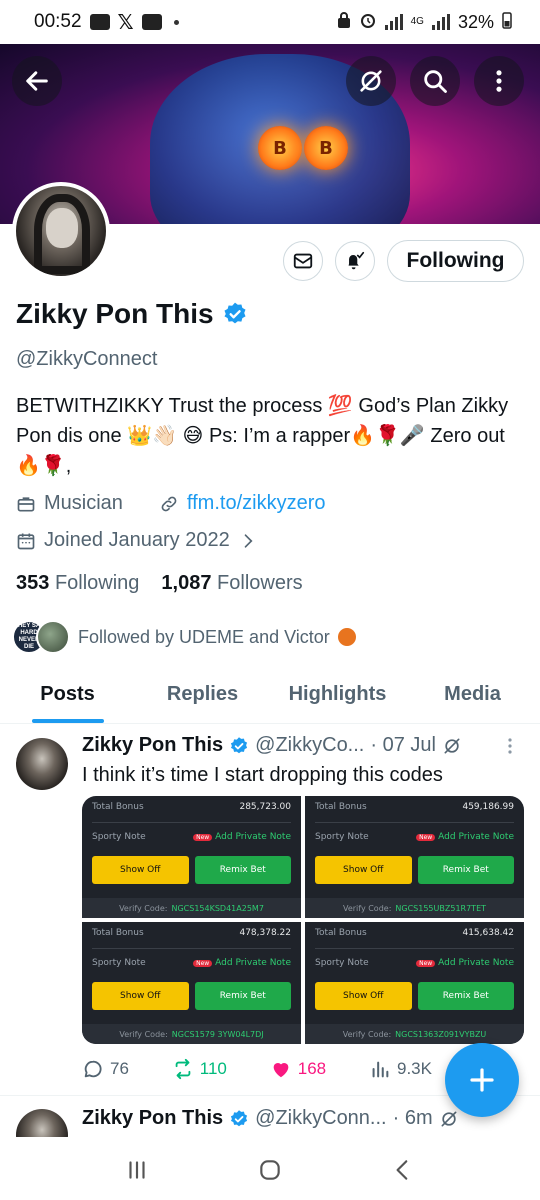 The width and height of the screenshot is (540, 1200). I want to click on profile-joined-date: Joined January 2022, so click(137, 540).